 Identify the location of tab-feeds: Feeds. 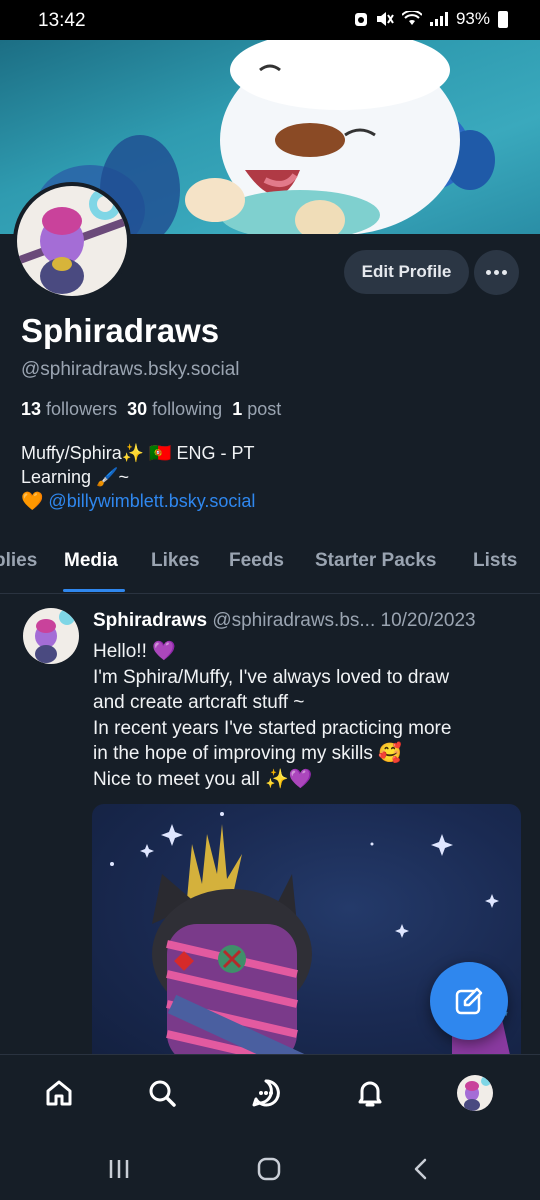
(256, 561).